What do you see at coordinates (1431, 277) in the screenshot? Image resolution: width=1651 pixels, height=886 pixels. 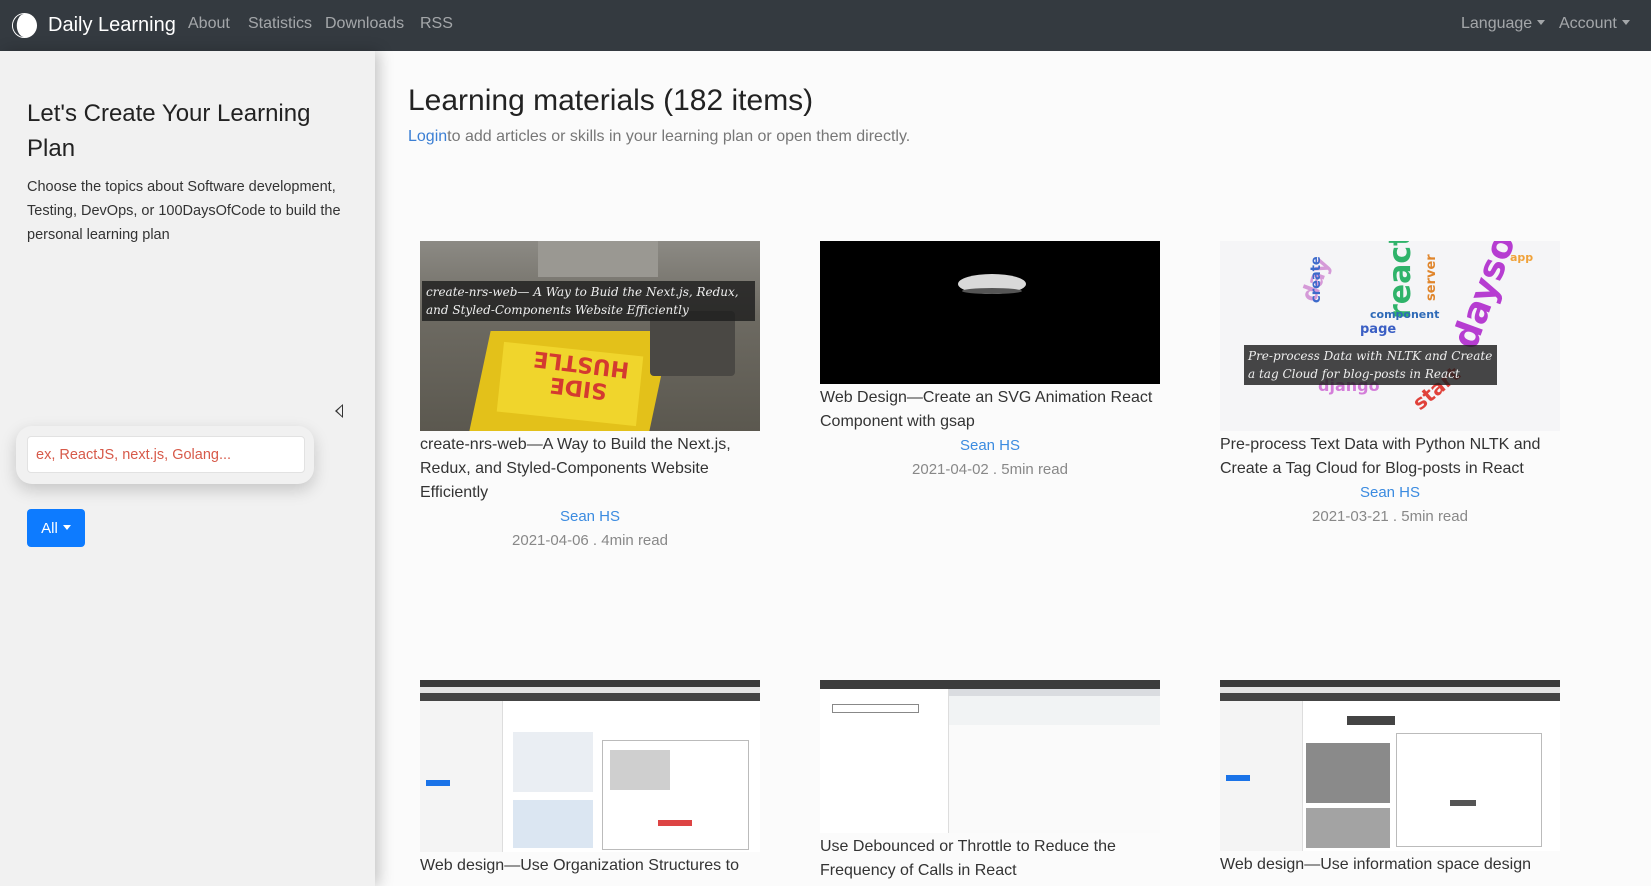 I see `svg-text: server` at bounding box center [1431, 277].